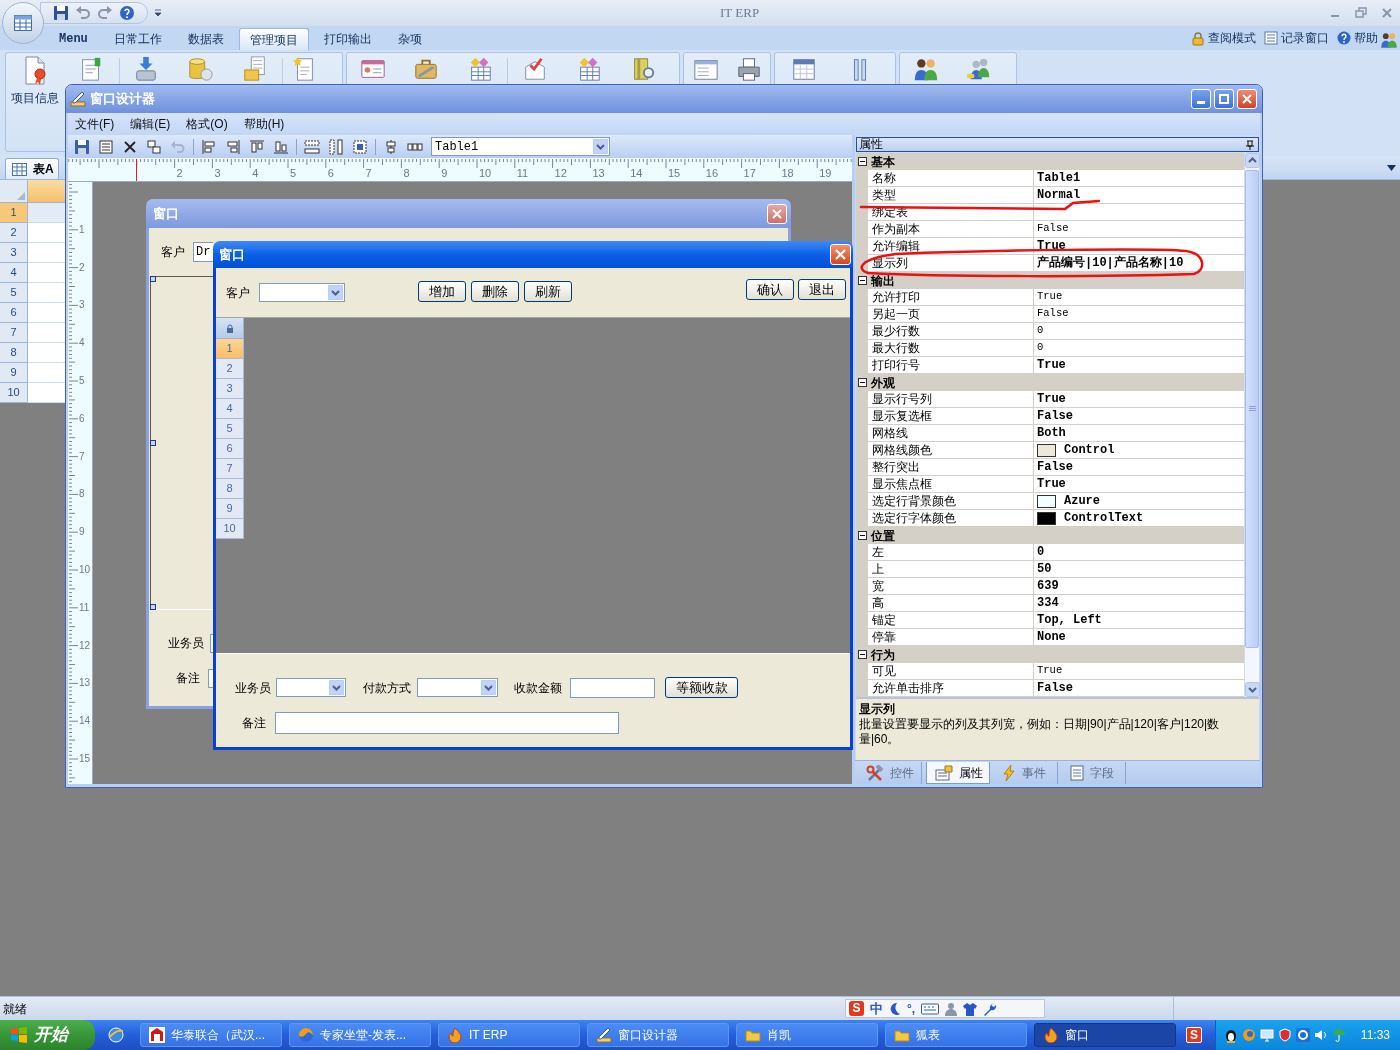 The height and width of the screenshot is (1050, 1400). I want to click on property-value: 0, so click(1041, 552).